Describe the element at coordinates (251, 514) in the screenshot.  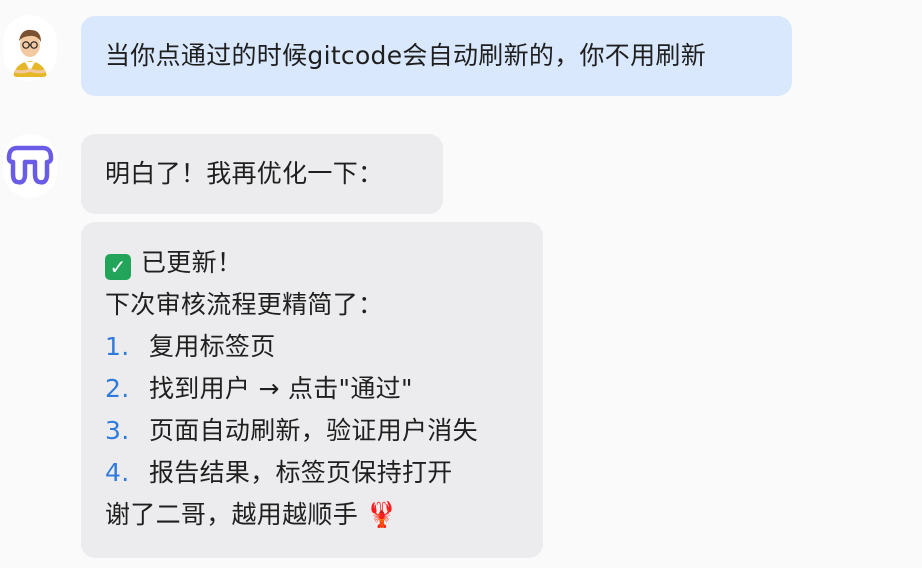
I see `closing-text: 谢了二哥，越用越顺手 🦞` at that location.